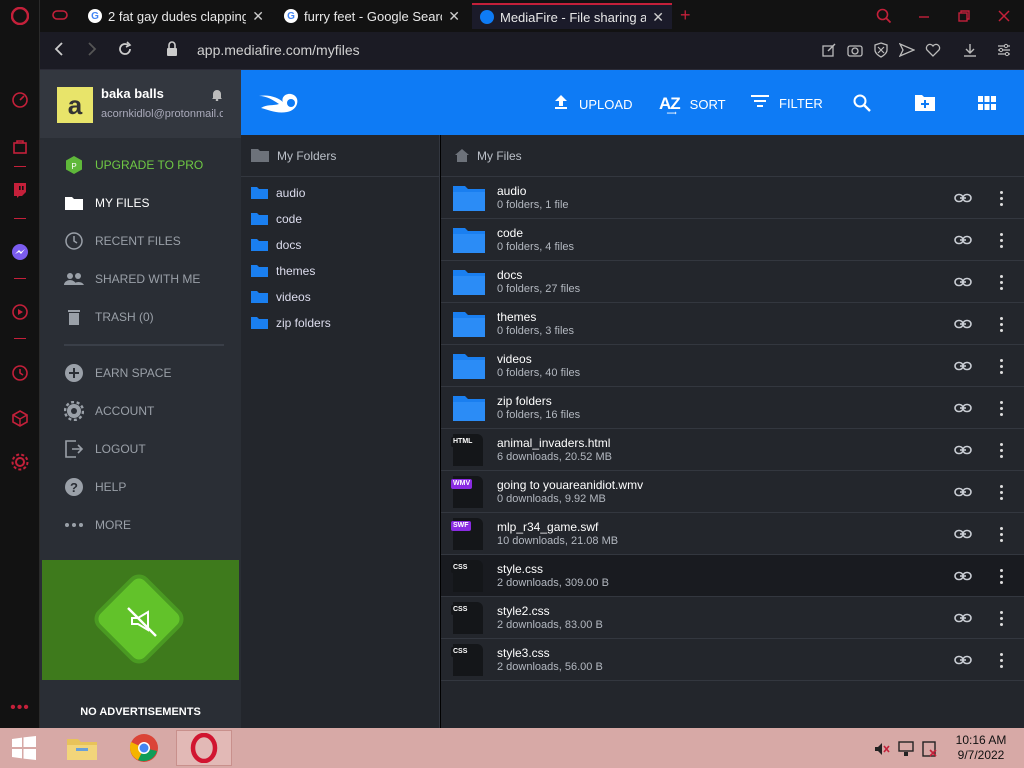  I want to click on tab-search: G furry feet - Google Search ✕, so click(372, 16).